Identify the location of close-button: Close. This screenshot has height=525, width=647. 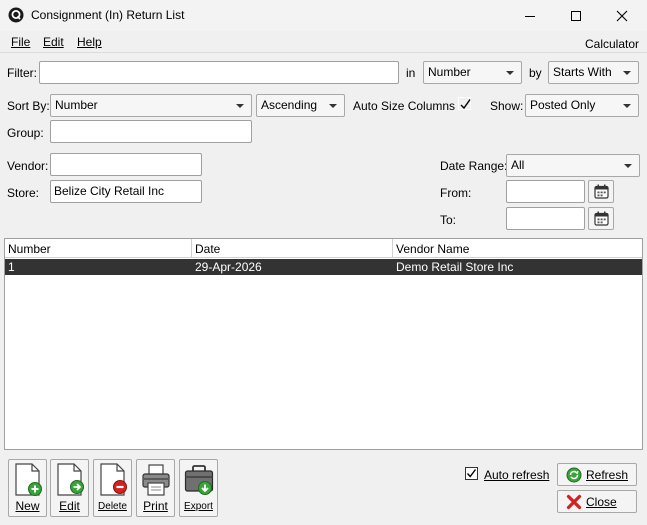
(597, 501).